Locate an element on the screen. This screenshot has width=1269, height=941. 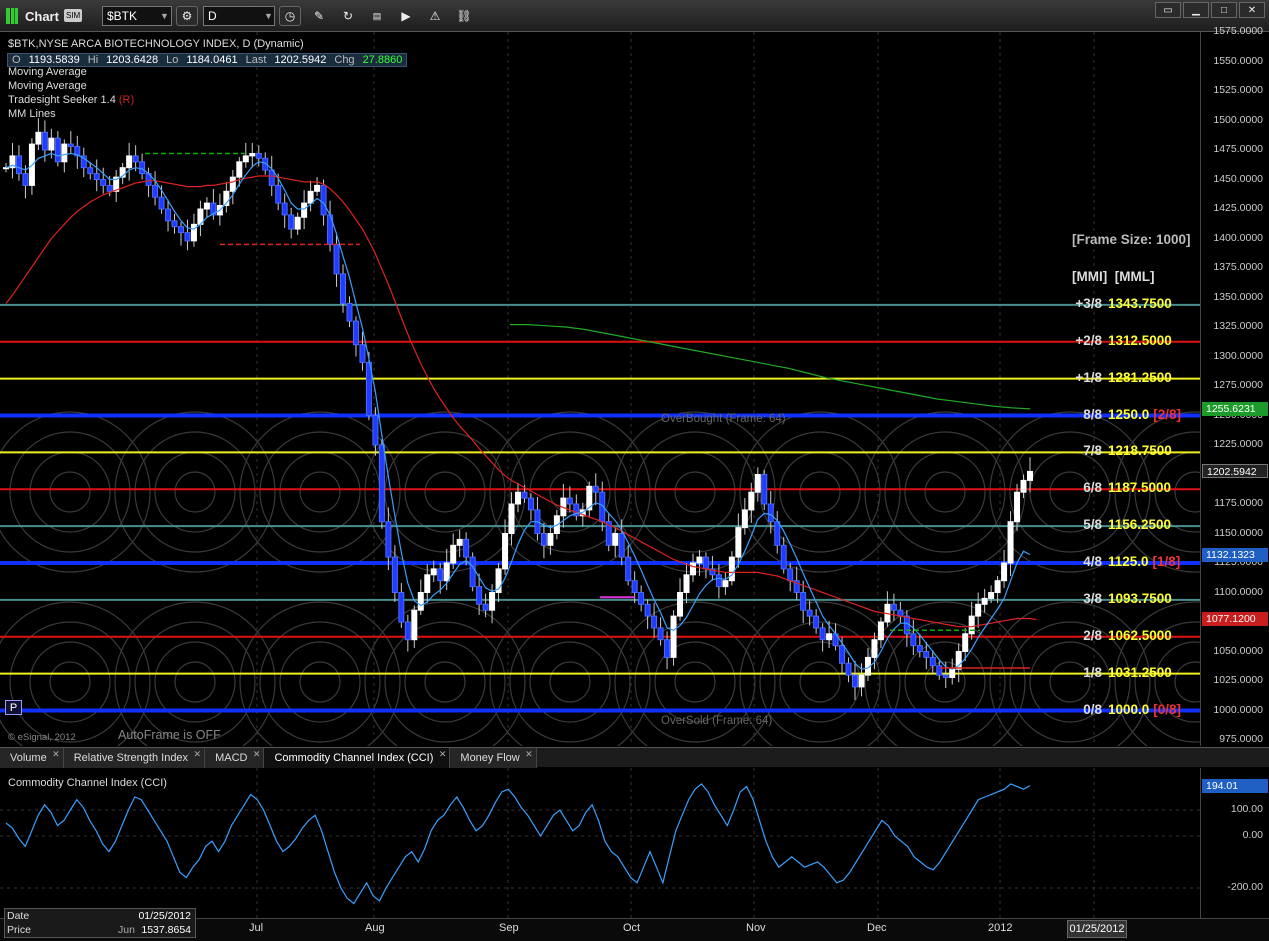
open-value: 1193.5839 is located at coordinates (54, 60).